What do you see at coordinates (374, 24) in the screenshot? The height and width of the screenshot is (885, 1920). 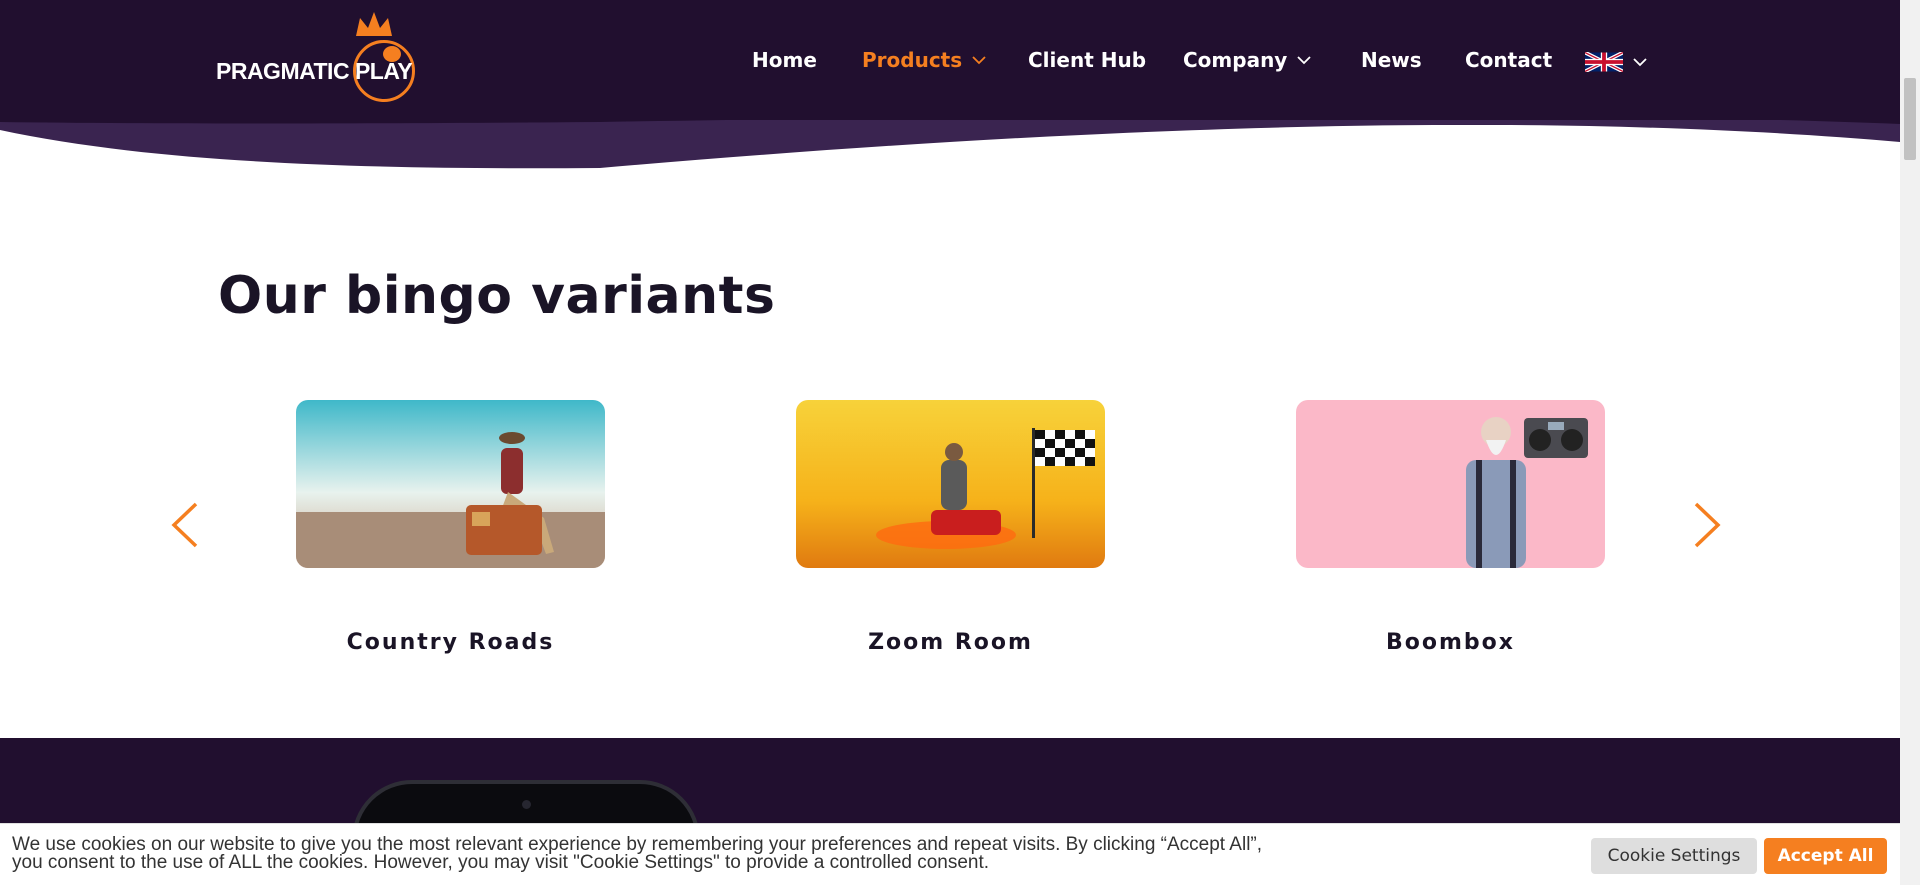 I see `crown-icon` at bounding box center [374, 24].